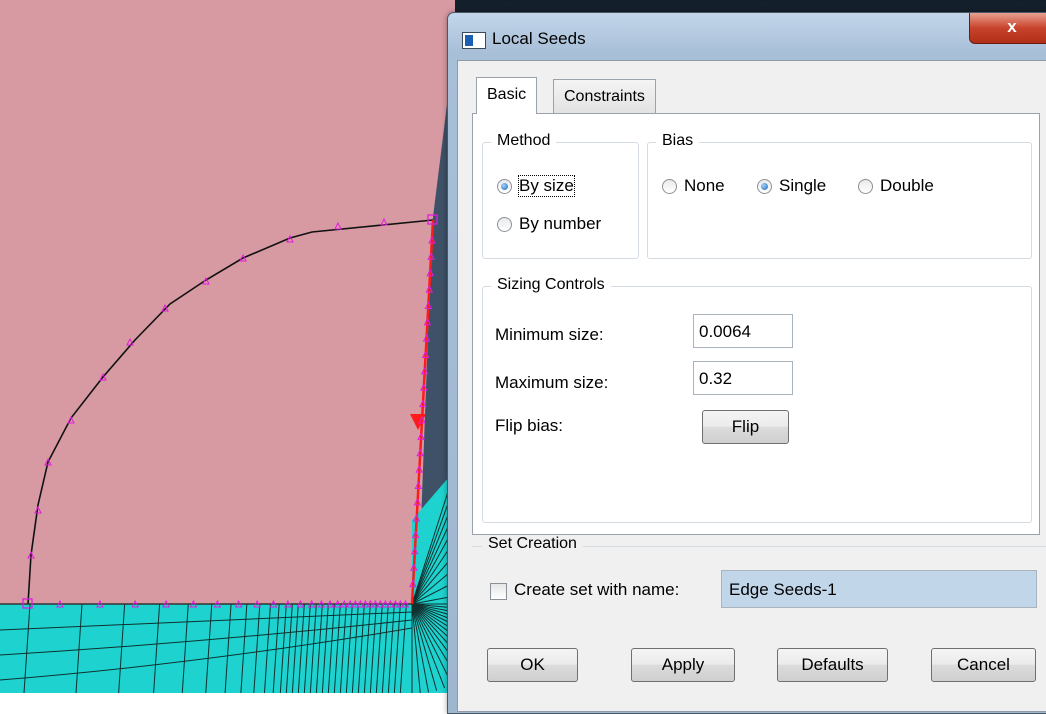  I want to click on radio-none-label: None, so click(704, 185).